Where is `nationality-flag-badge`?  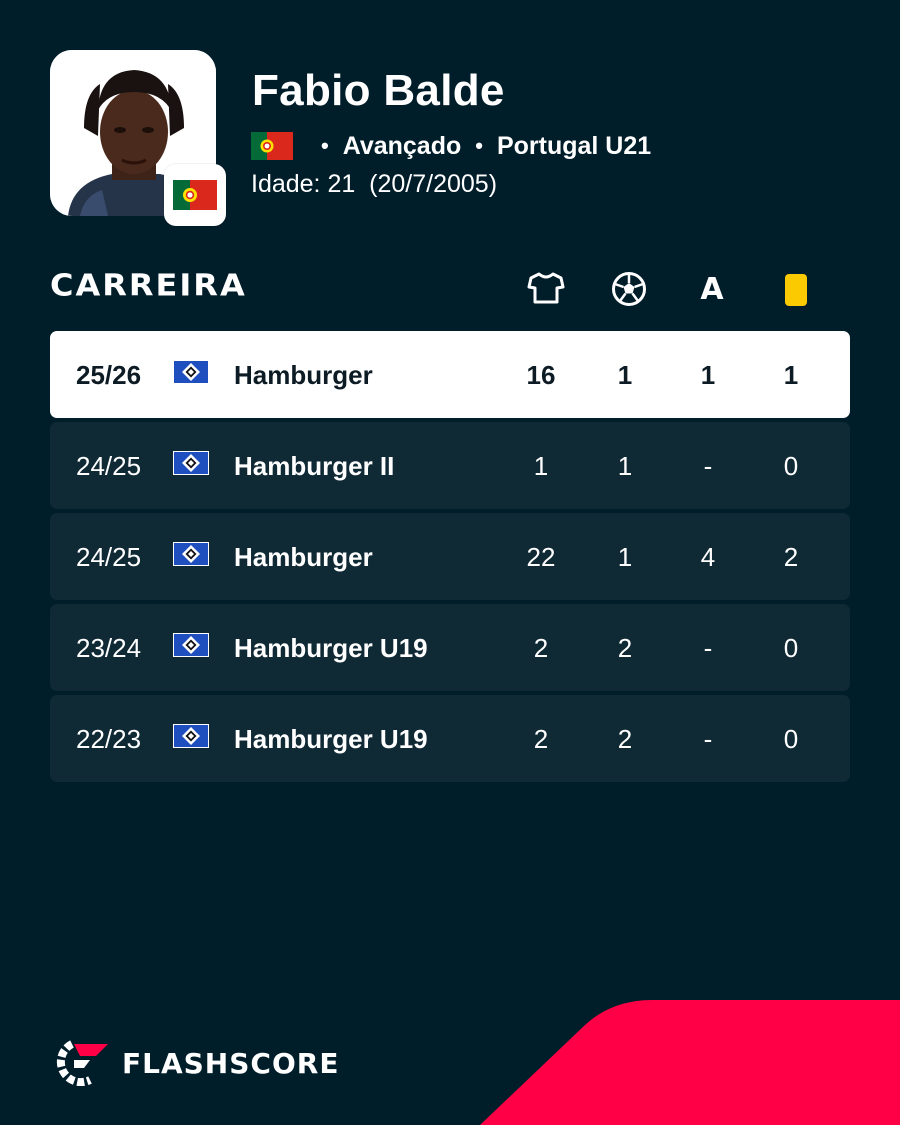
nationality-flag-badge is located at coordinates (195, 195).